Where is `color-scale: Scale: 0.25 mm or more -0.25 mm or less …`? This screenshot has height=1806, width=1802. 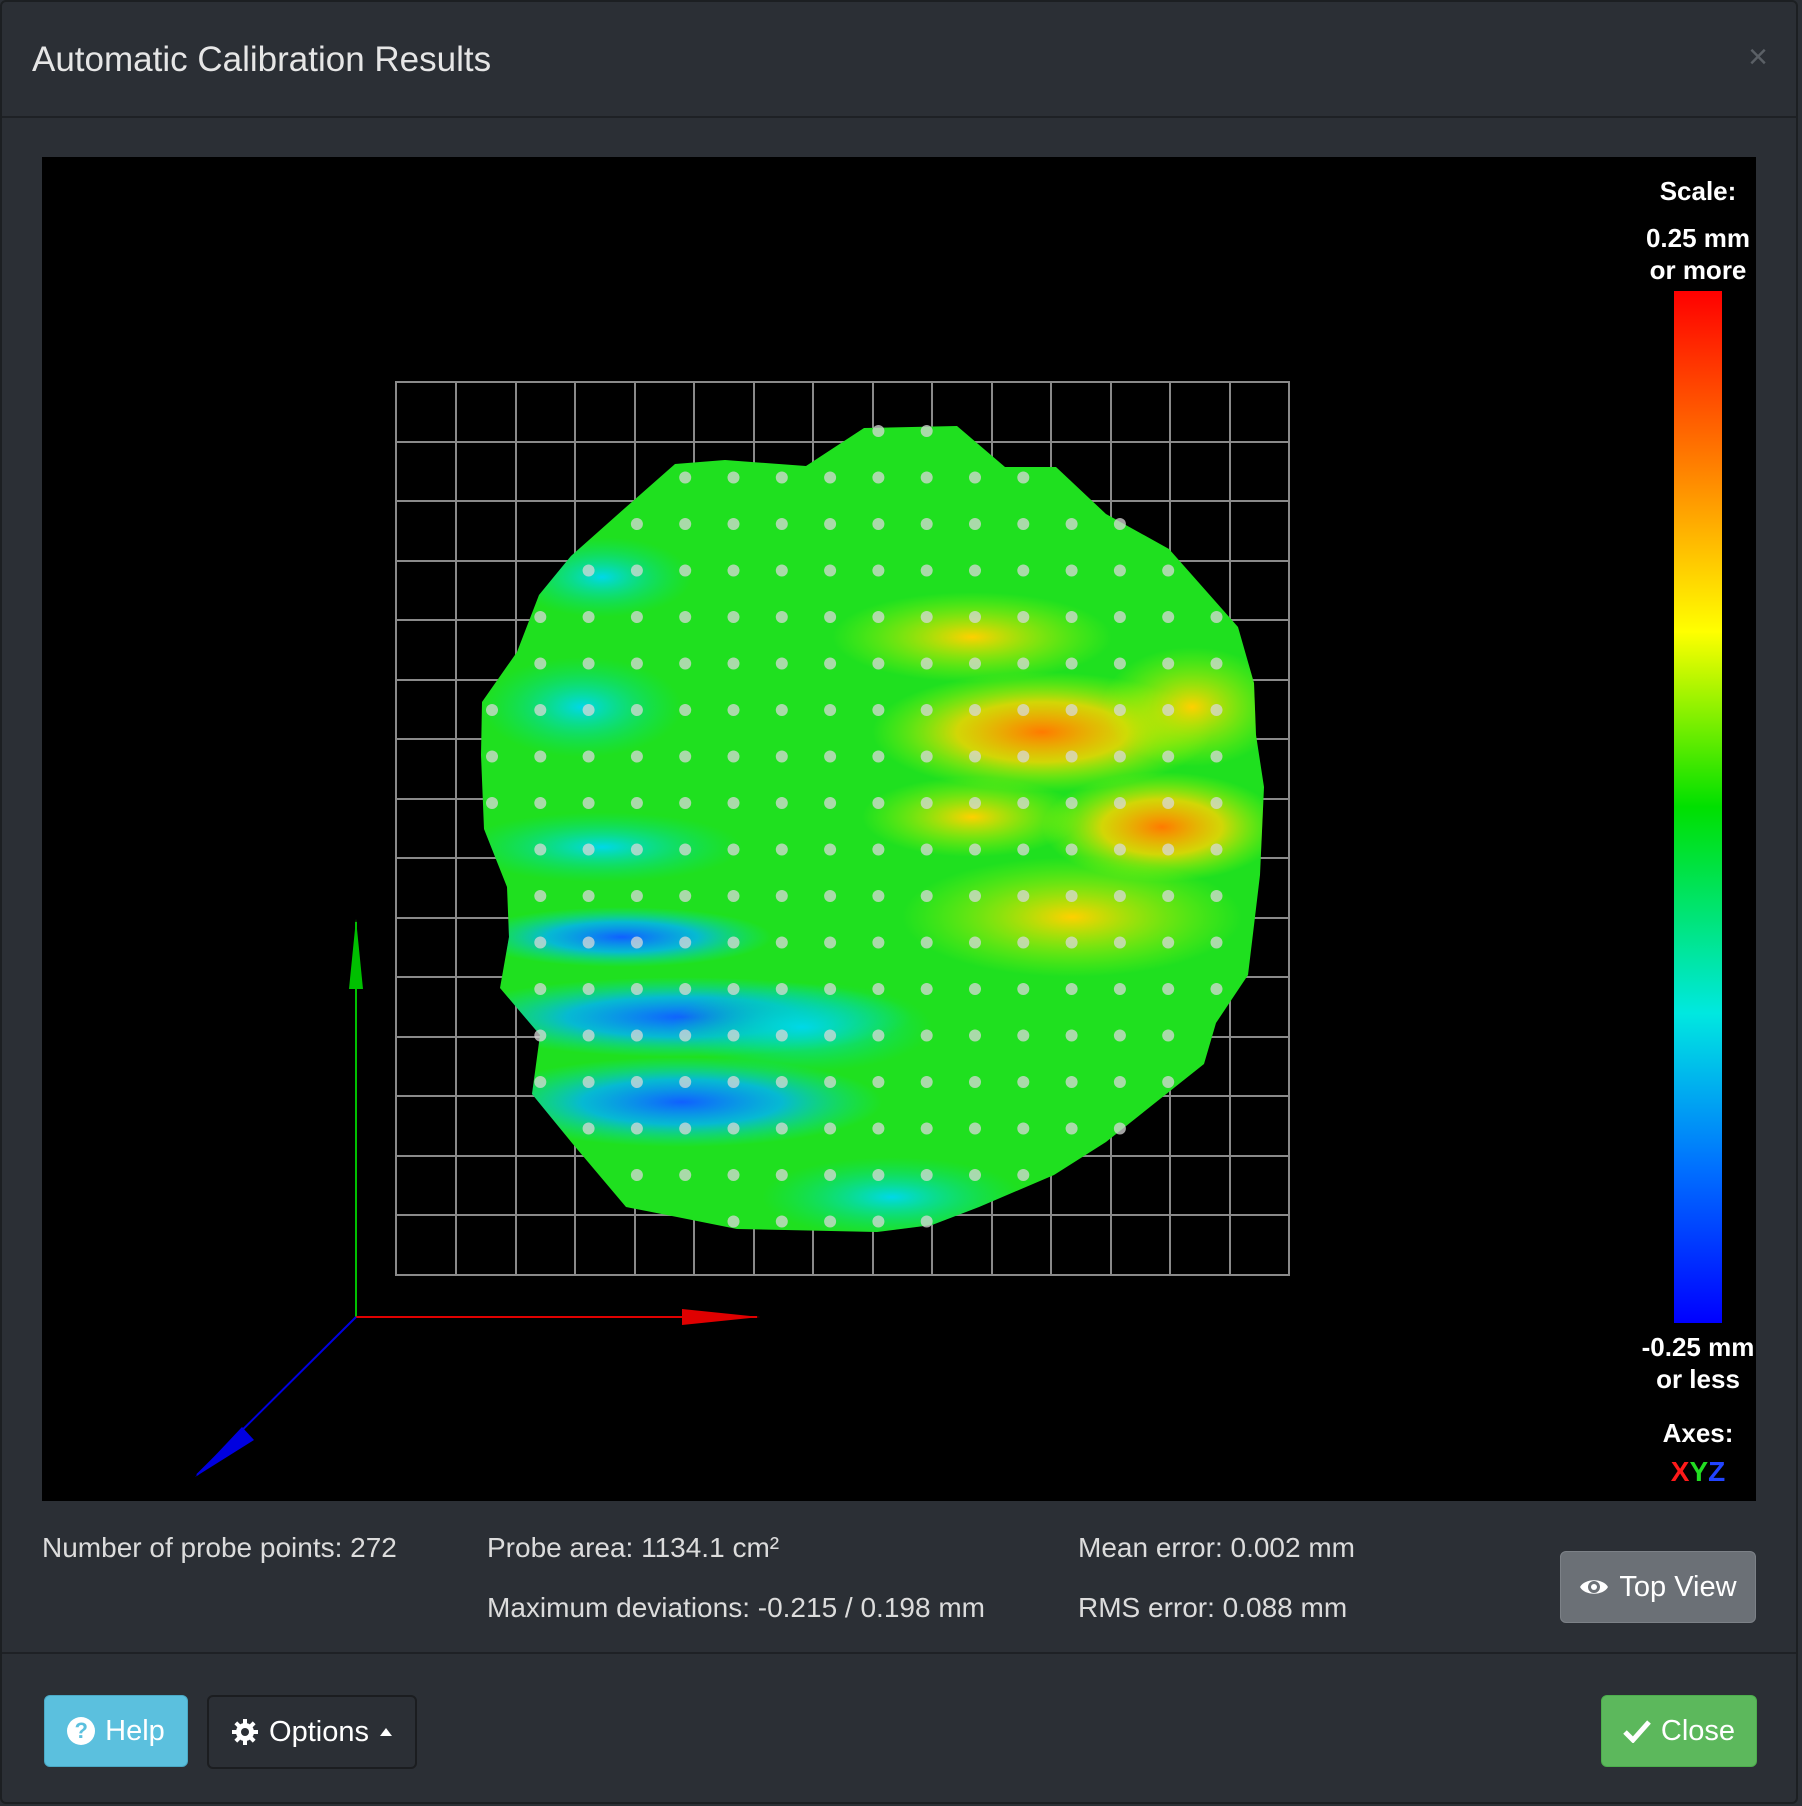
color-scale: Scale: 0.25 mm or more -0.25 mm or less … is located at coordinates (1698, 831).